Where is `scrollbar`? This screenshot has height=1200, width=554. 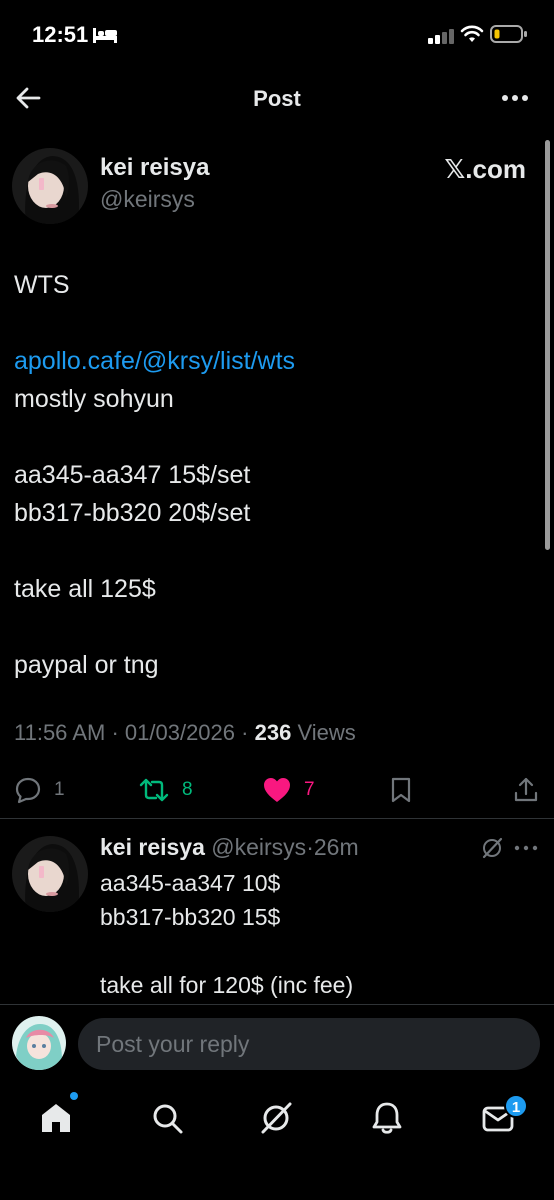
scrollbar is located at coordinates (547, 345).